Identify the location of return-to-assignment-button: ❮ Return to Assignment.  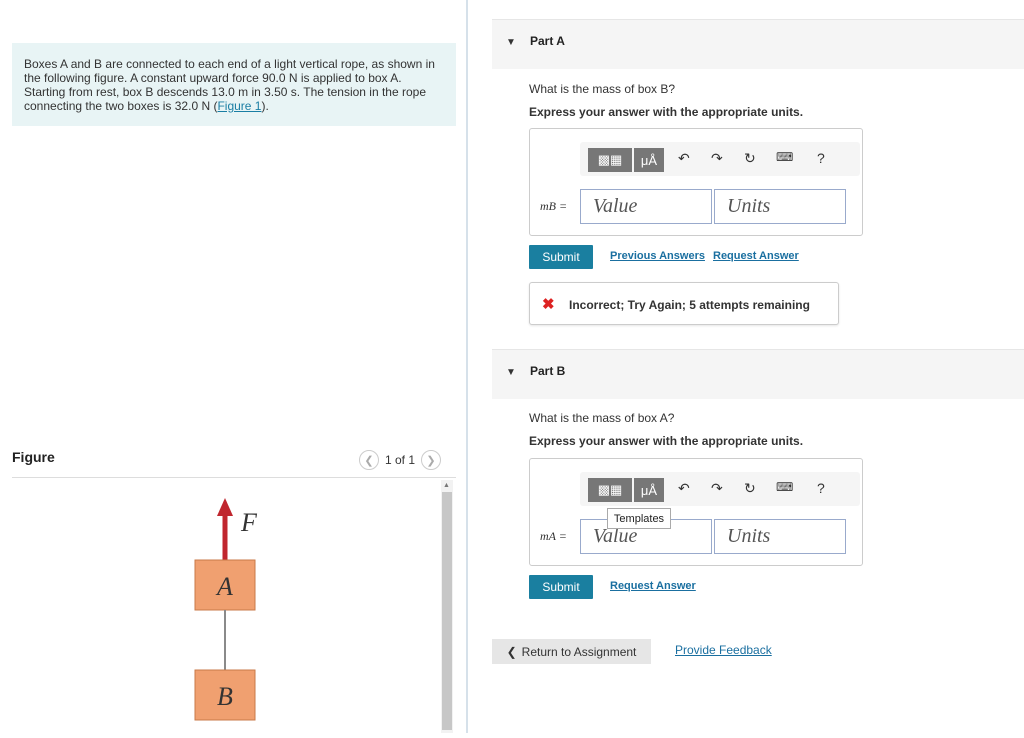
(571, 651).